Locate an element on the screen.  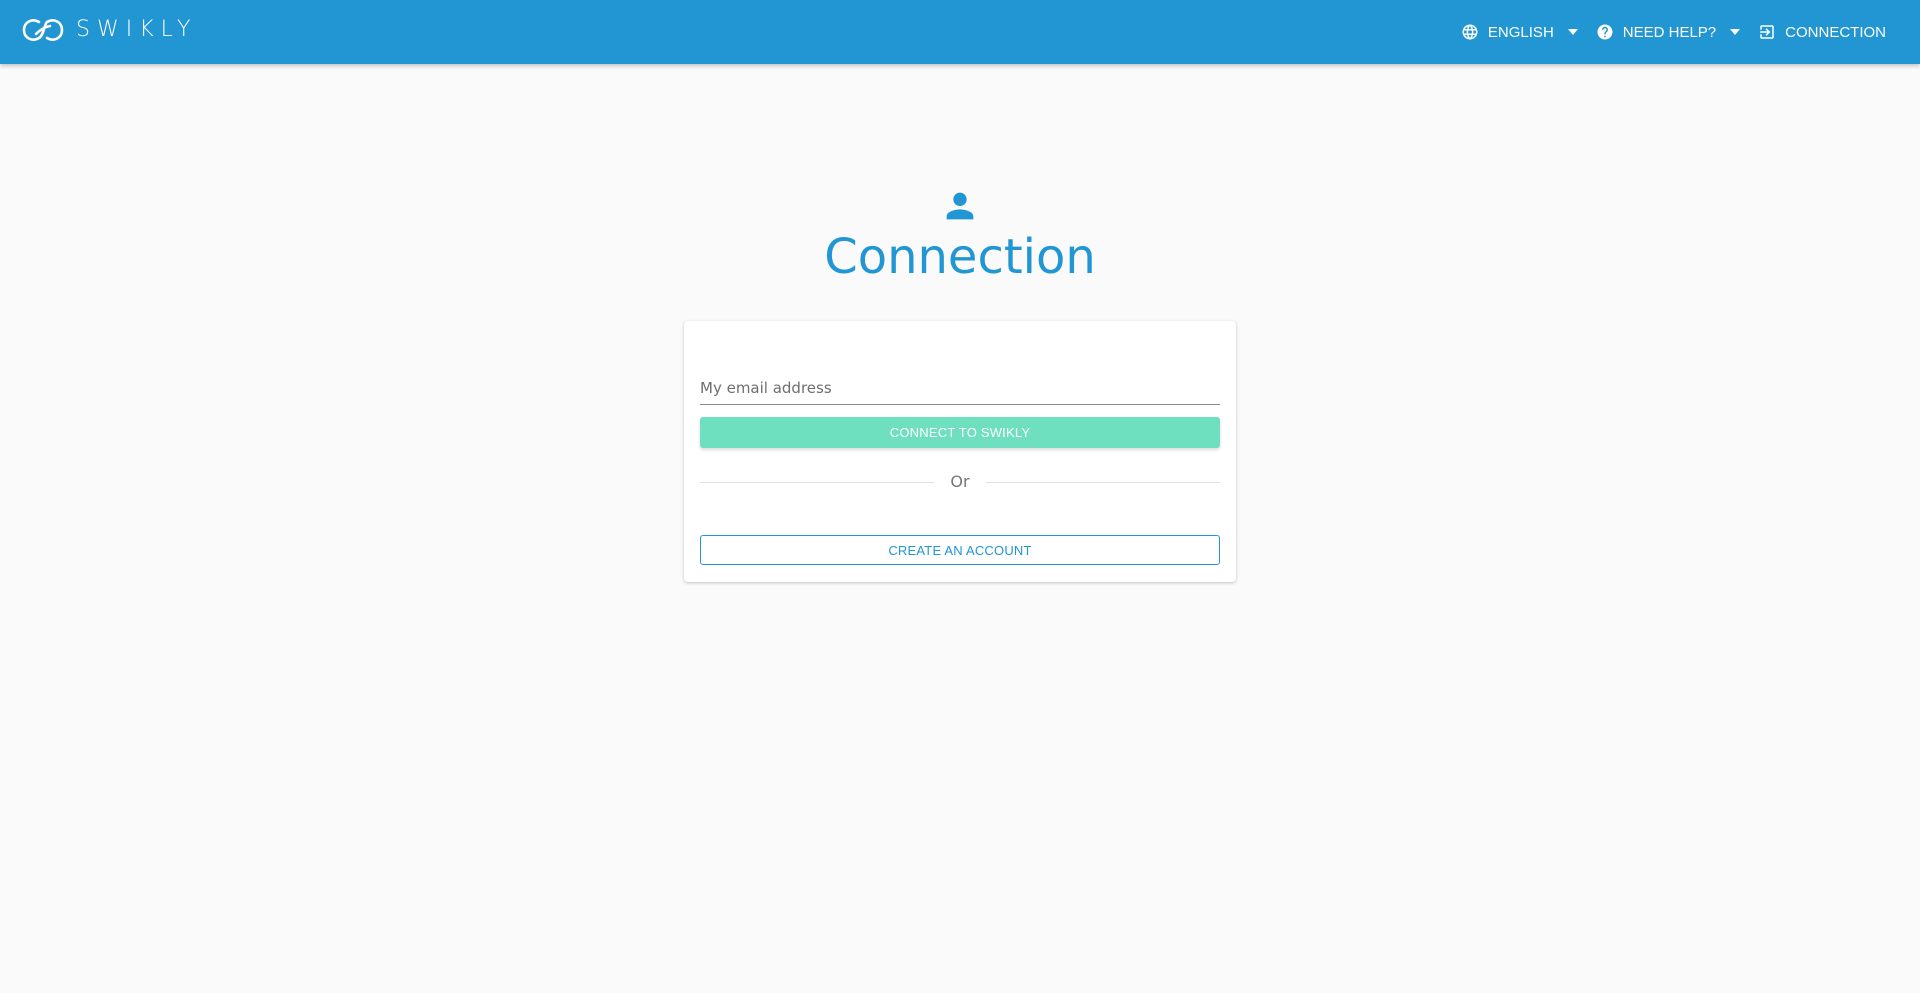
person-icon is located at coordinates (960, 206).